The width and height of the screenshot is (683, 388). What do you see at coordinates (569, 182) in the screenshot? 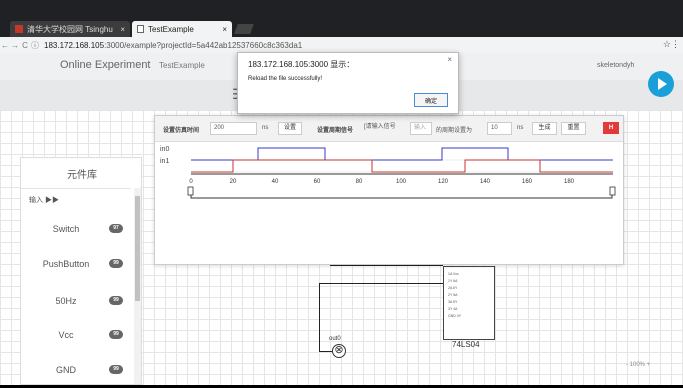
I see `time-tick: 180` at bounding box center [569, 182].